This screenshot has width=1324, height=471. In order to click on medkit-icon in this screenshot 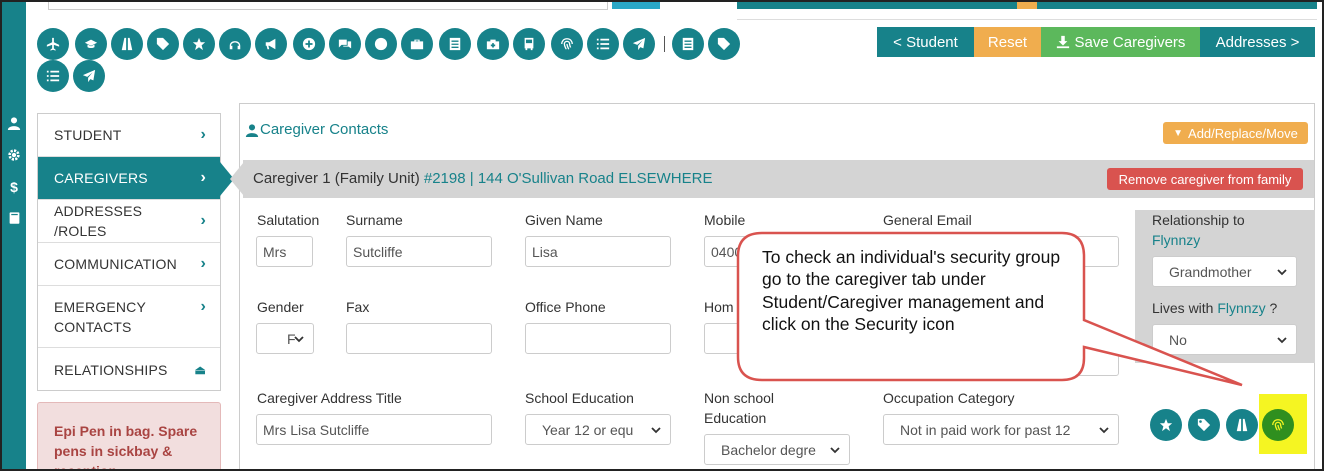, I will do `click(493, 44)`.